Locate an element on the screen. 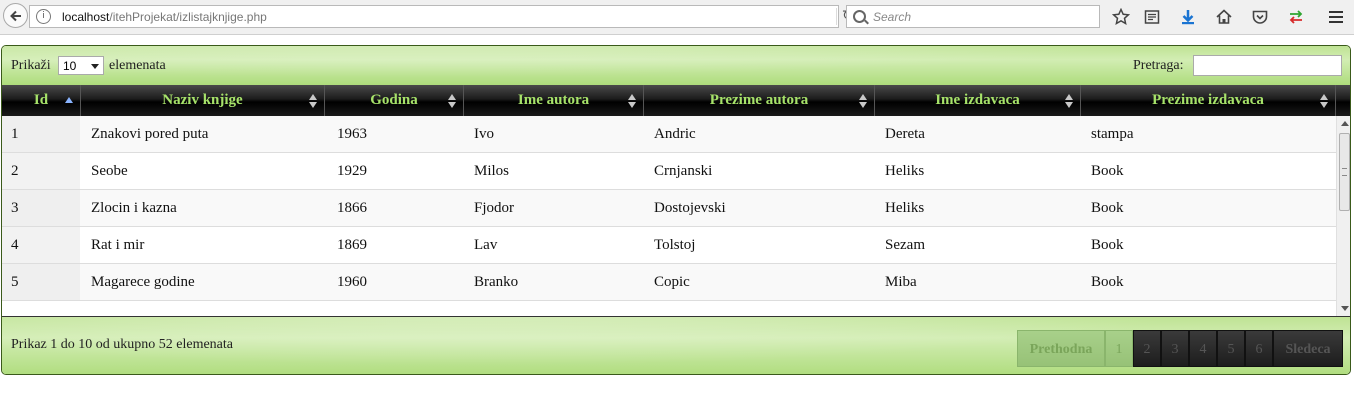 This screenshot has height=419, width=1354. column-header-id: Id is located at coordinates (41, 100).